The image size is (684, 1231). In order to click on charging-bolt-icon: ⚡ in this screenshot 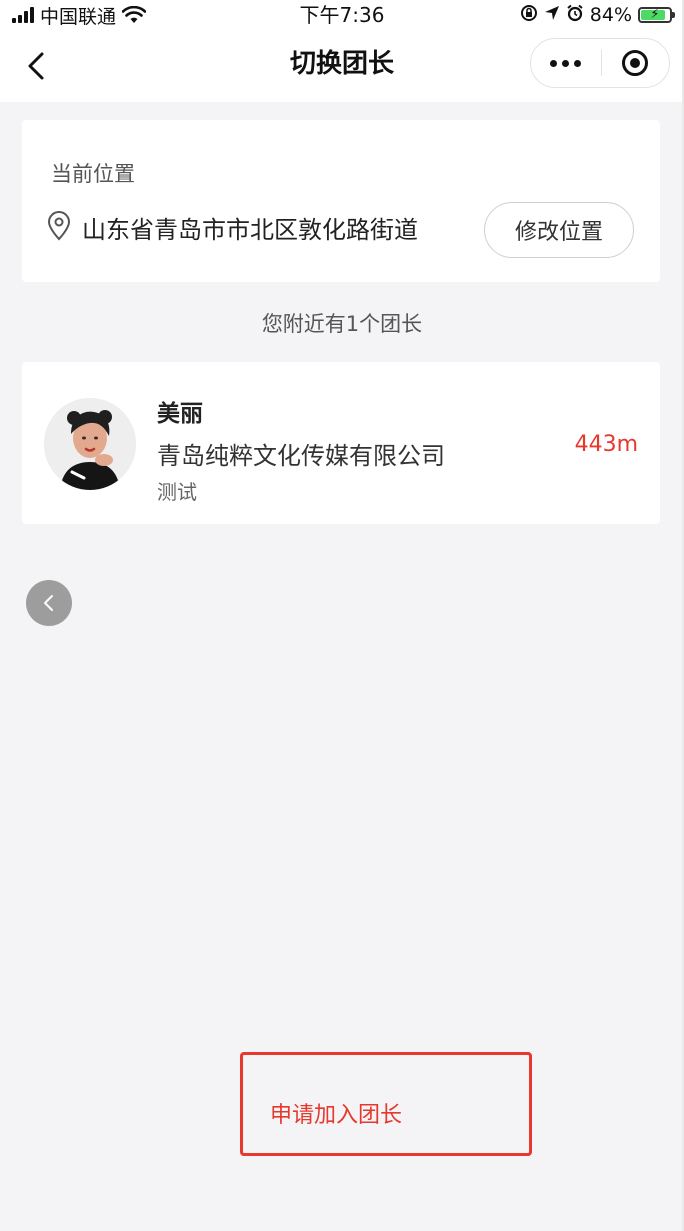, I will do `click(655, 14)`.